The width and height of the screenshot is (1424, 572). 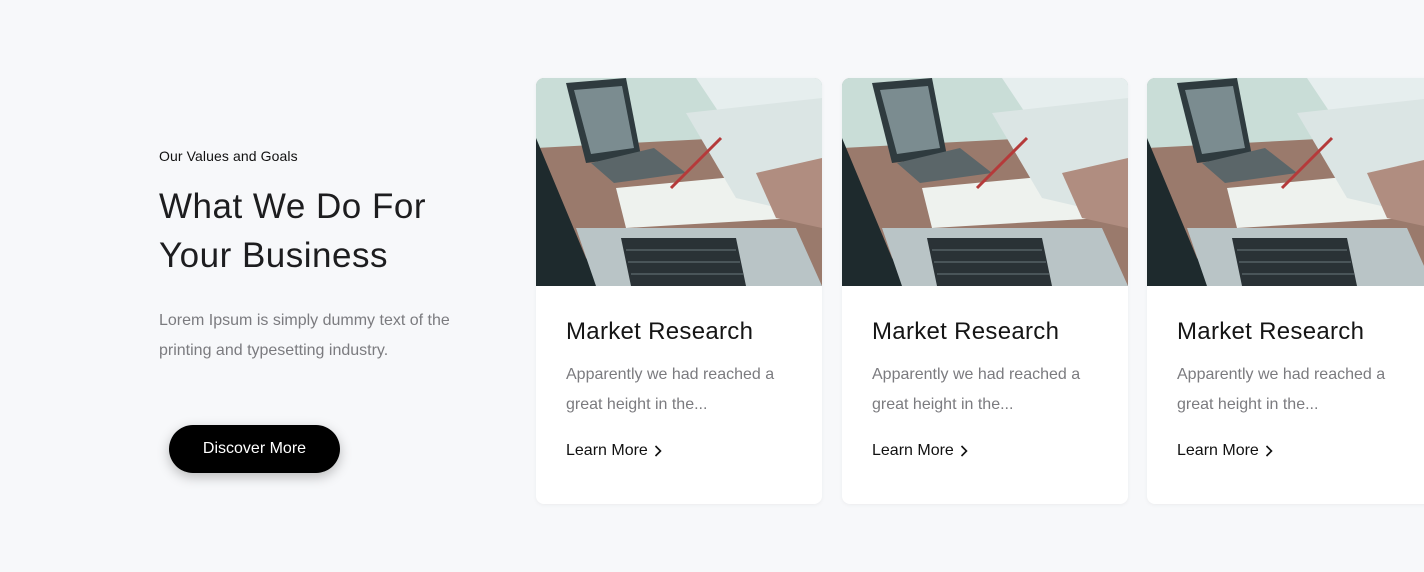 What do you see at coordinates (254, 449) in the screenshot?
I see `discover-more-button: Discover More` at bounding box center [254, 449].